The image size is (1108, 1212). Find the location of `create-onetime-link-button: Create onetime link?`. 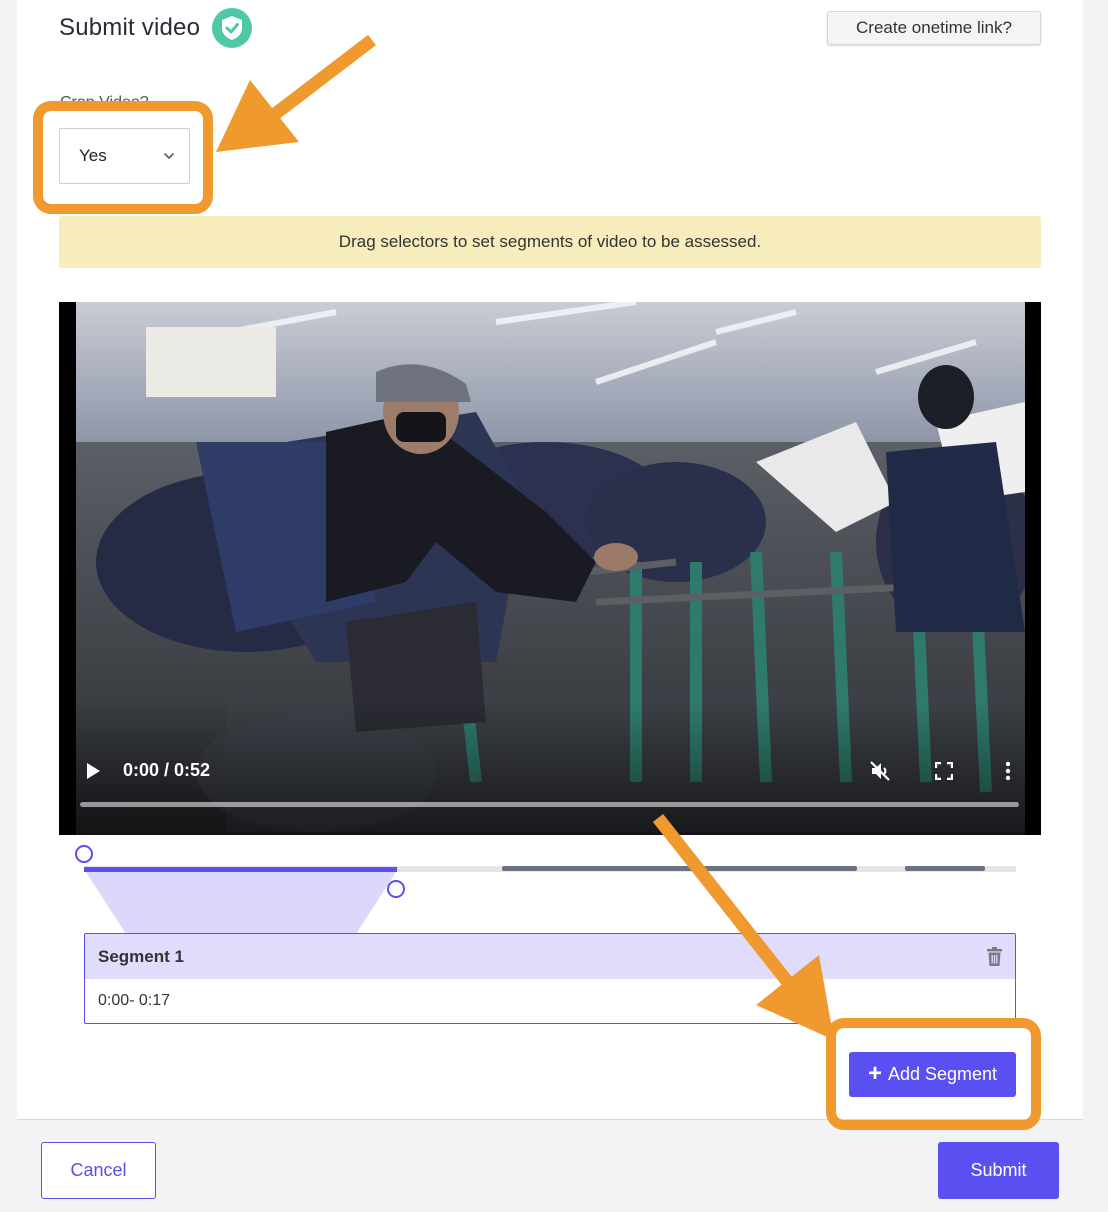

create-onetime-link-button: Create onetime link? is located at coordinates (934, 28).